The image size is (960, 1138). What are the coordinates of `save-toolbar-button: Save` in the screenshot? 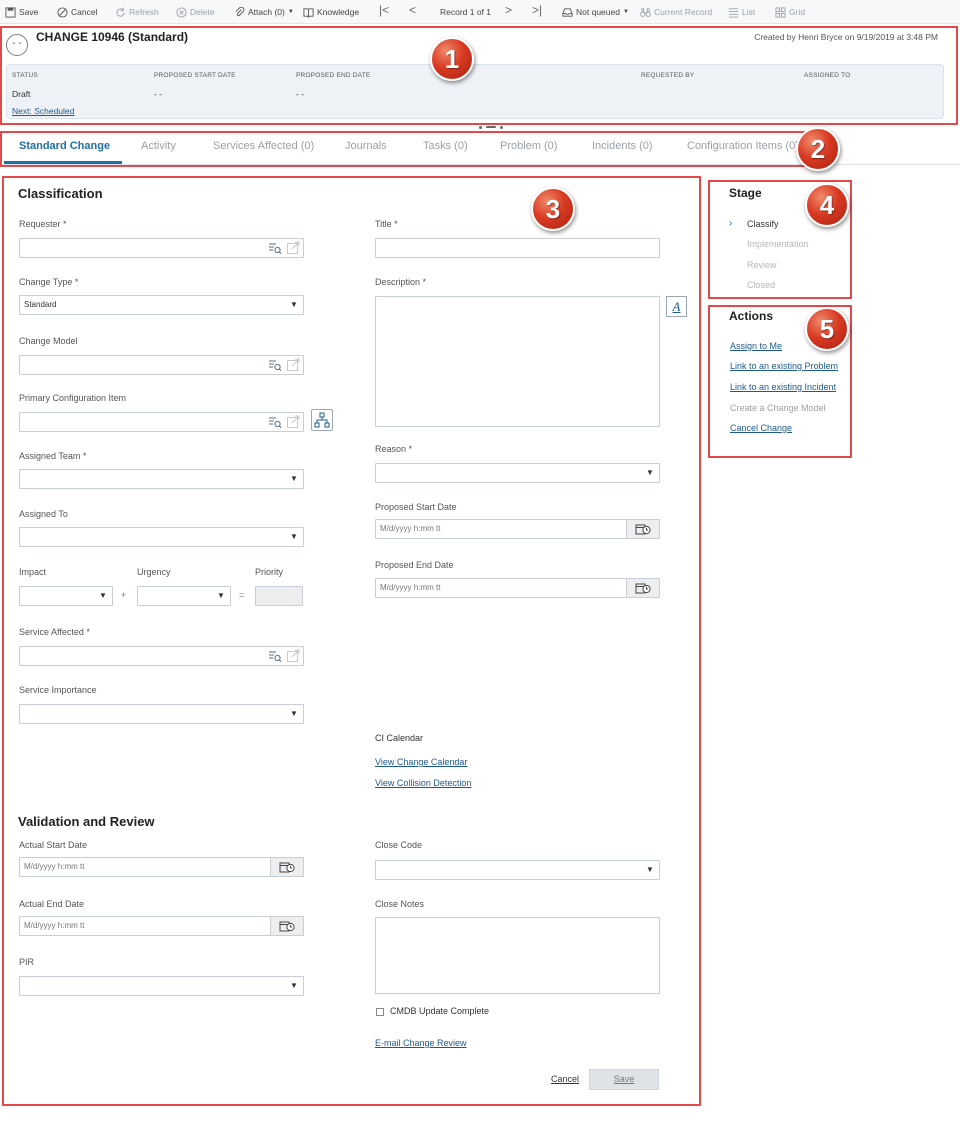 It's located at (21, 12).